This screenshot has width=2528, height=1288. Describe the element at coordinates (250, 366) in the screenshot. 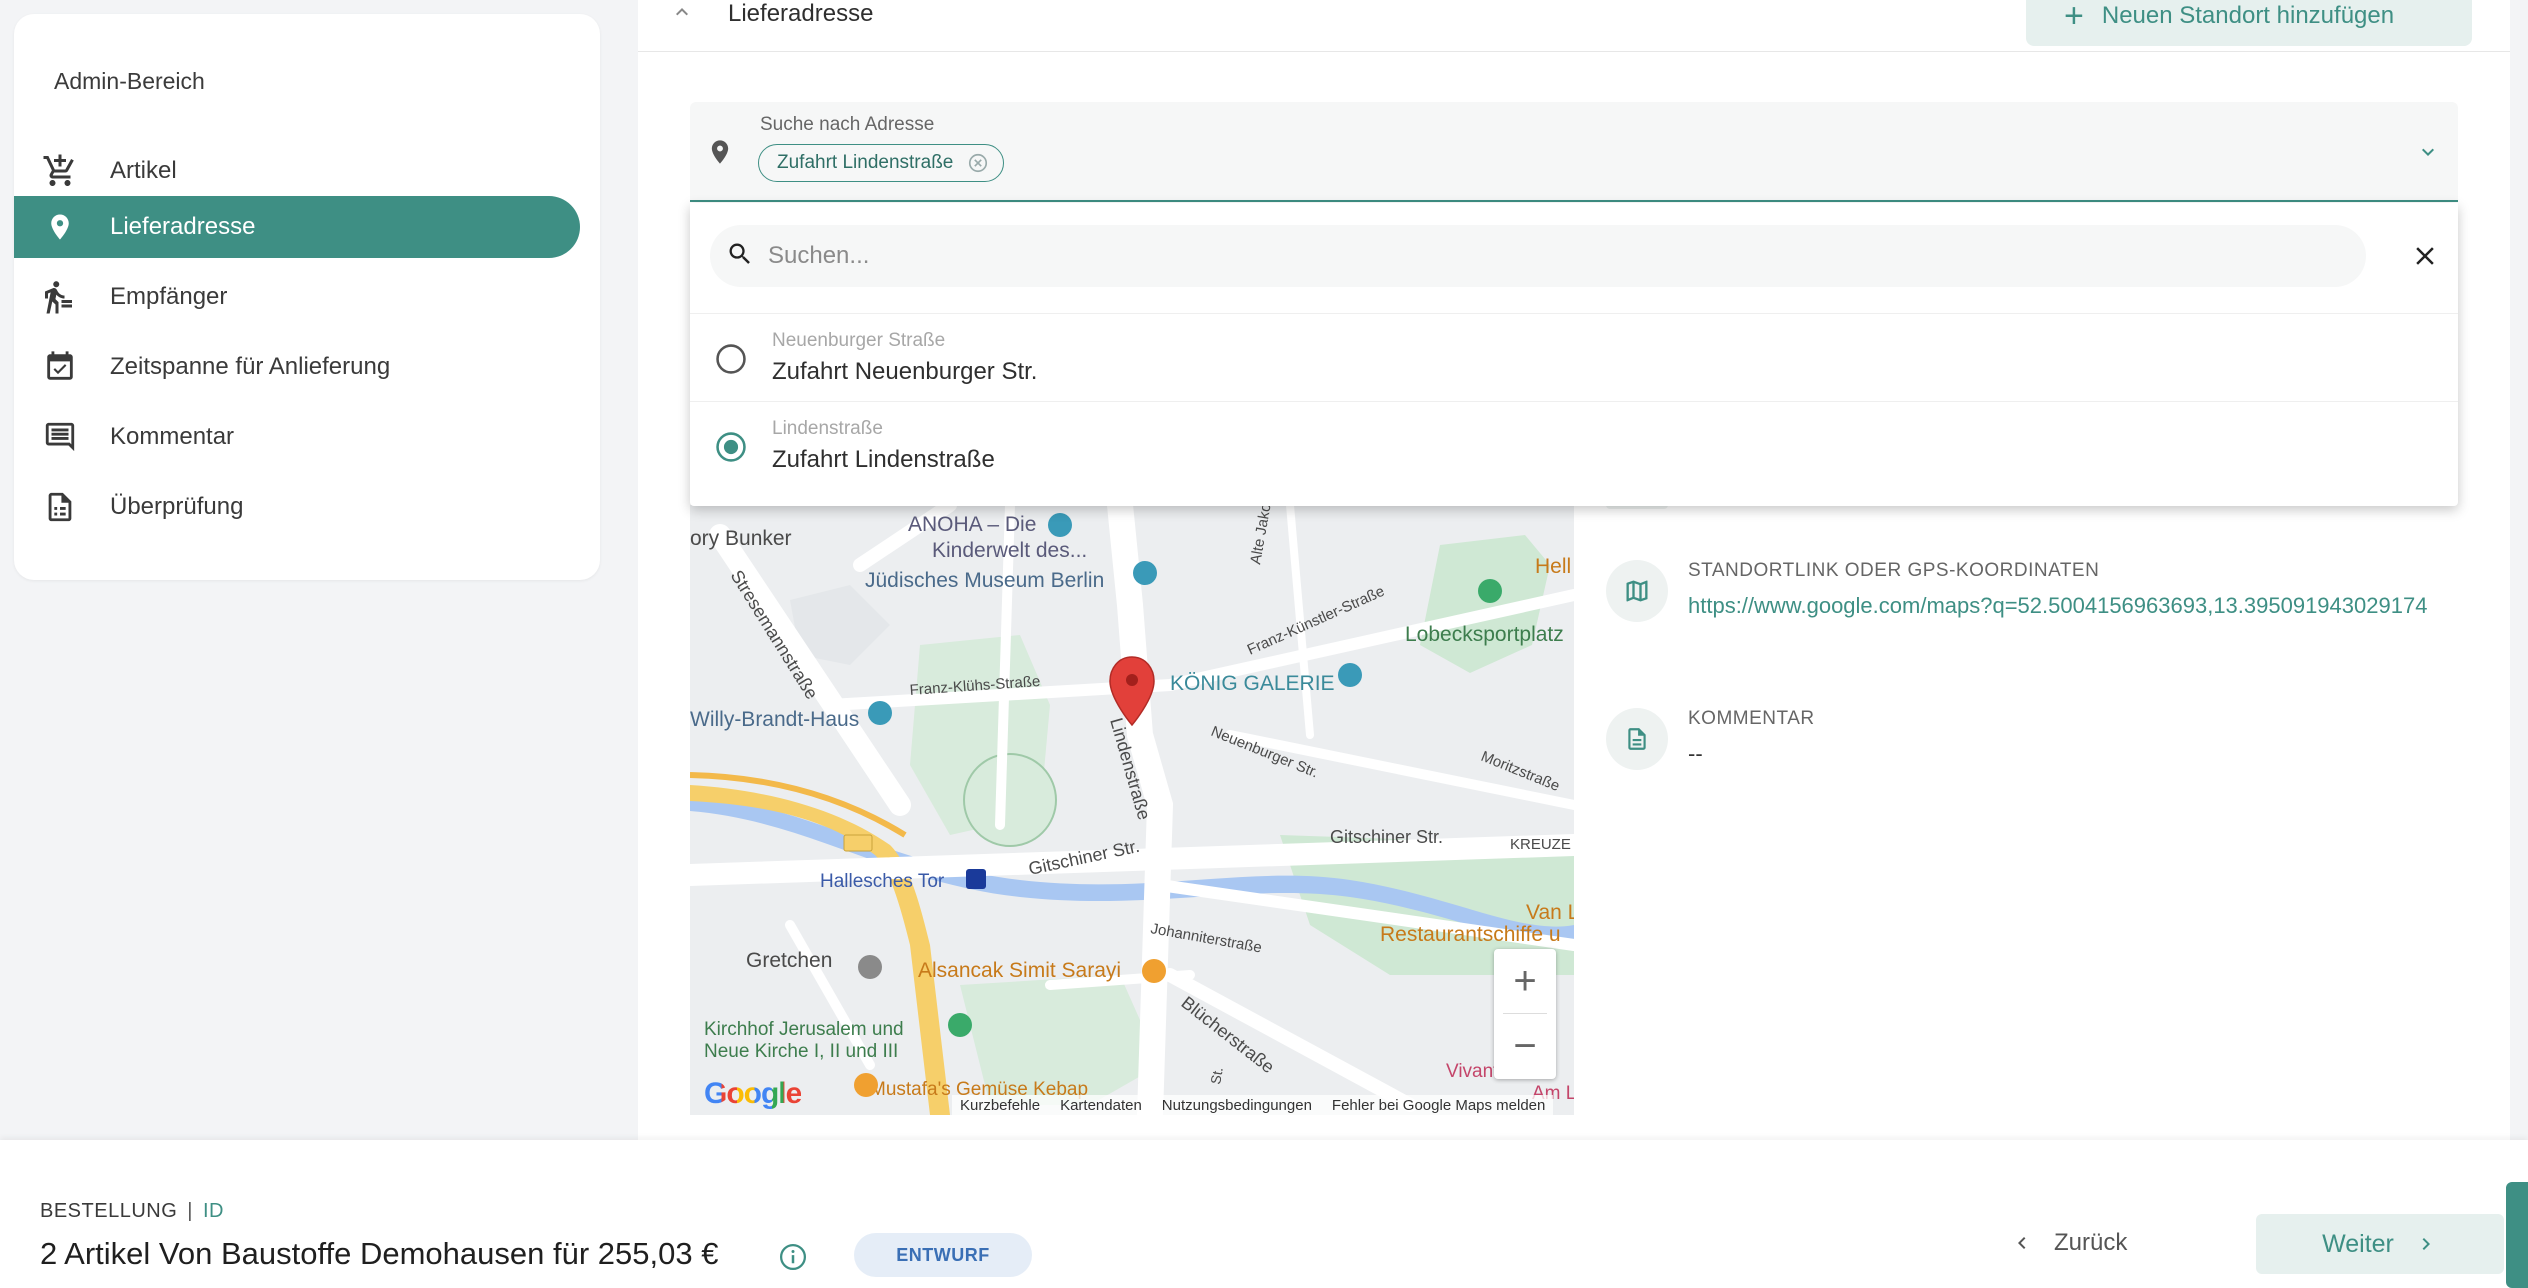

I see `sidebar-item-label: Zeitspanne für Anlieferung` at that location.